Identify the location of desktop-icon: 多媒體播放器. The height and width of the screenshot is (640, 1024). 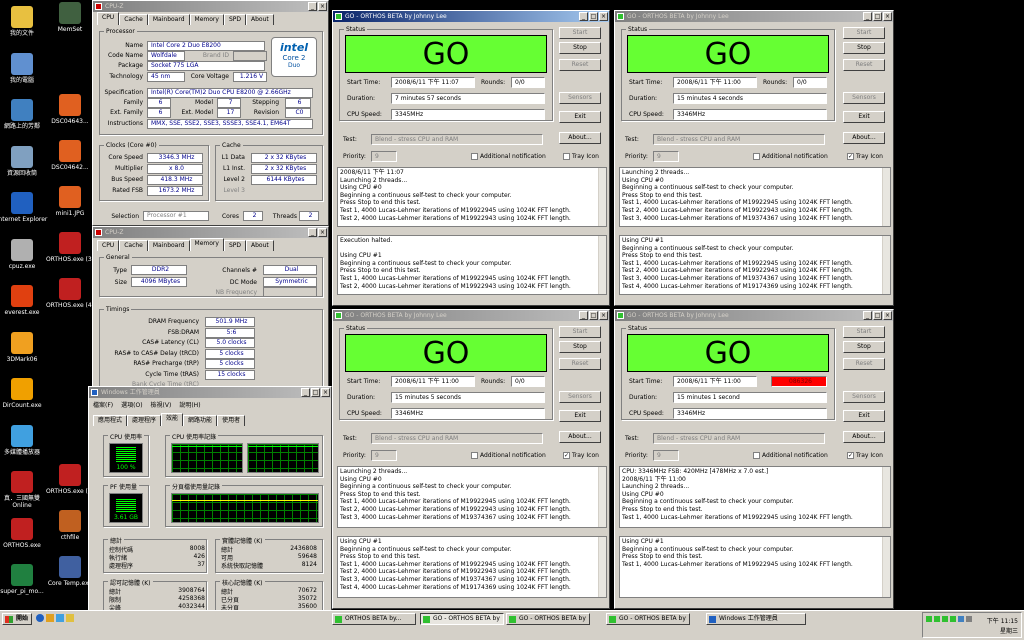
(24, 440).